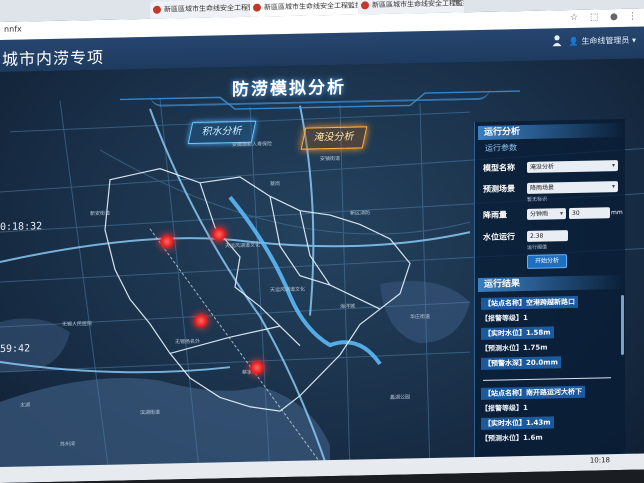  What do you see at coordinates (53, 58) in the screenshot?
I see `app-title: 城市内涝专项` at bounding box center [53, 58].